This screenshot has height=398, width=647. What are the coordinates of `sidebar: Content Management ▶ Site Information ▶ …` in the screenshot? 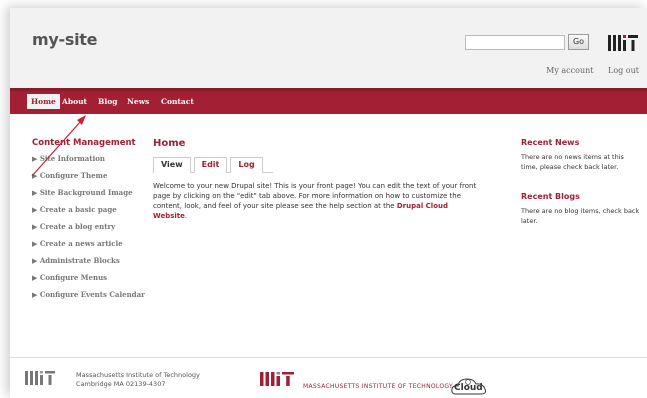 It's located at (89, 222).